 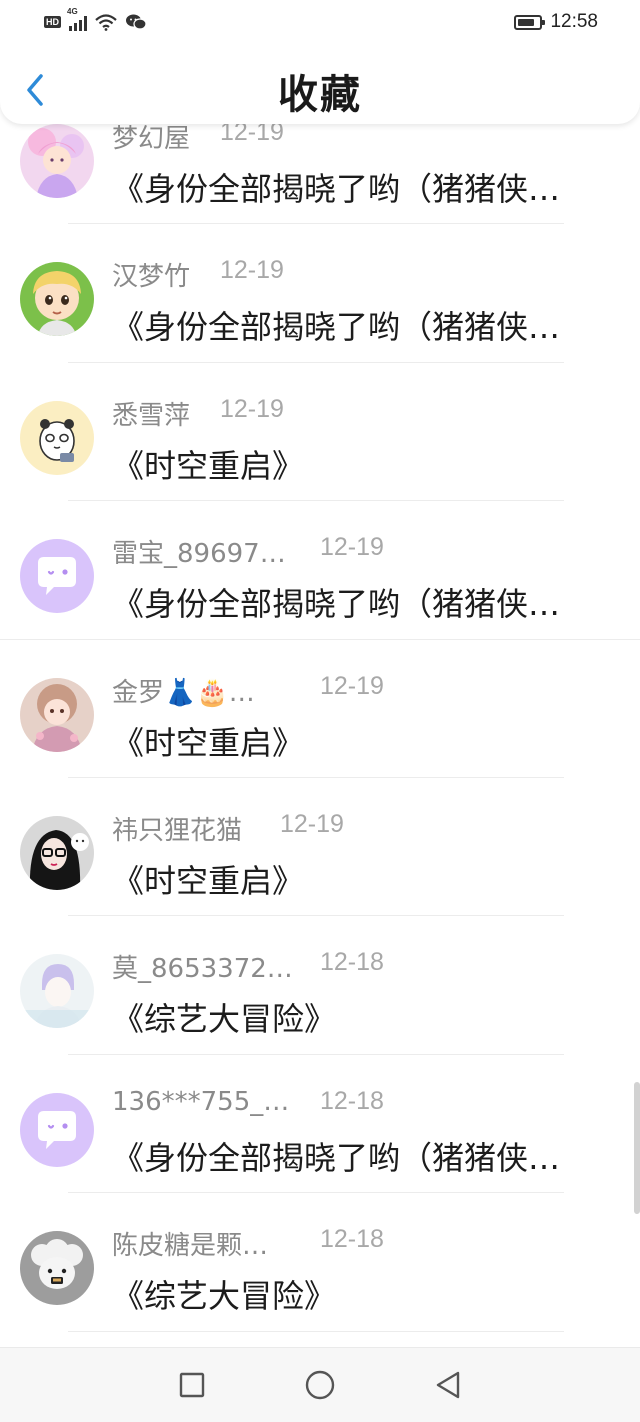 I want to click on status-time: 12:58, so click(x=574, y=21).